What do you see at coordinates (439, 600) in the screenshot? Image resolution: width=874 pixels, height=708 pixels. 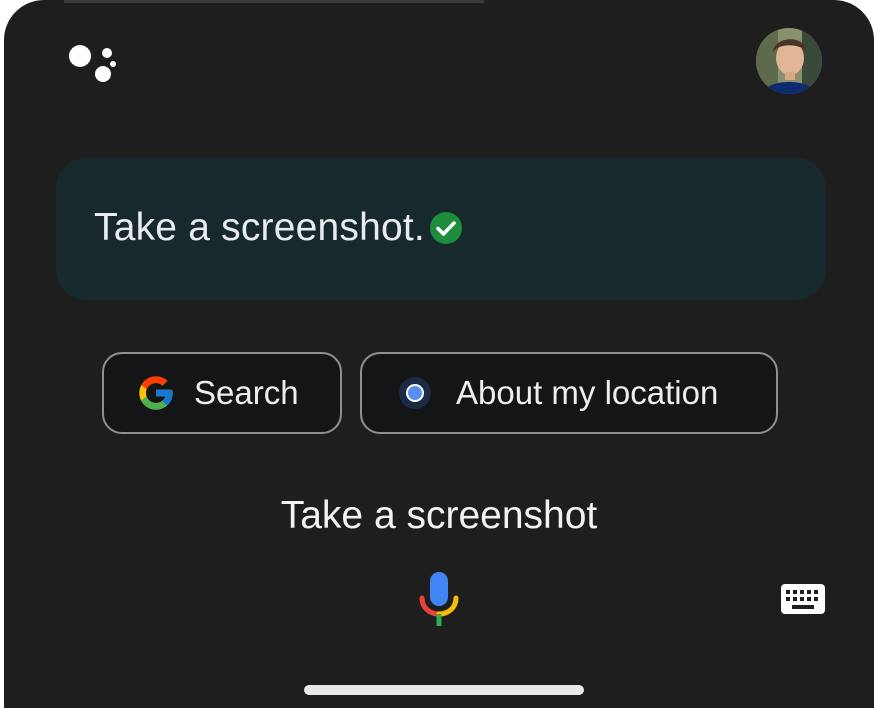 I see `microphone-icon` at bounding box center [439, 600].